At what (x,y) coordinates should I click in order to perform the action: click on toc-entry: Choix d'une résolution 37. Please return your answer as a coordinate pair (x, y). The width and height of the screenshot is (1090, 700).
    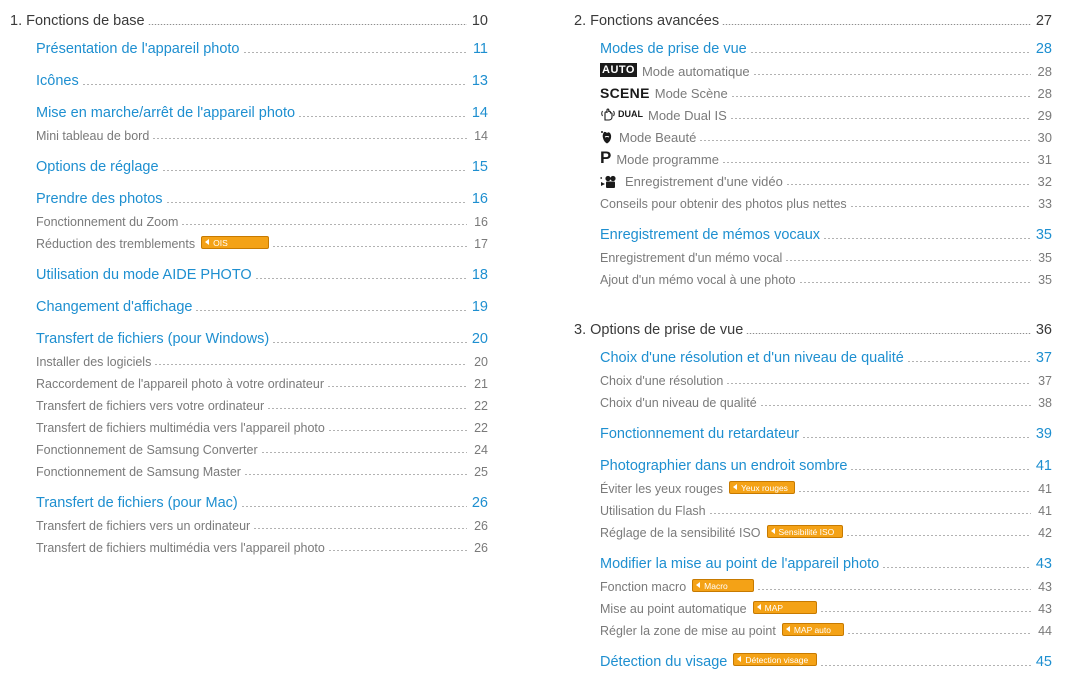
    Looking at the image, I should click on (826, 378).